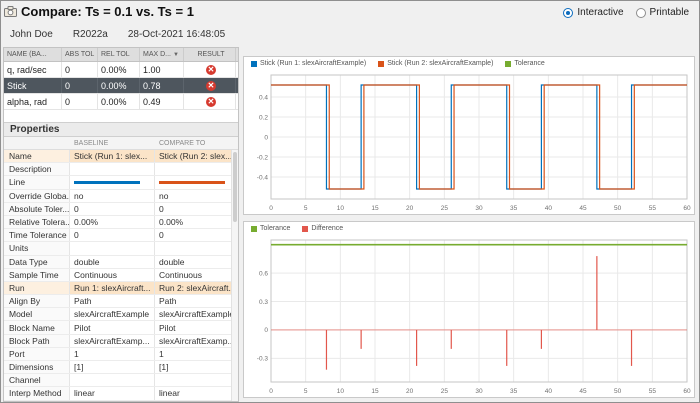 The width and height of the screenshot is (700, 403). What do you see at coordinates (119, 54) in the screenshot?
I see `results-column-header-rel-tol: REL TOL` at bounding box center [119, 54].